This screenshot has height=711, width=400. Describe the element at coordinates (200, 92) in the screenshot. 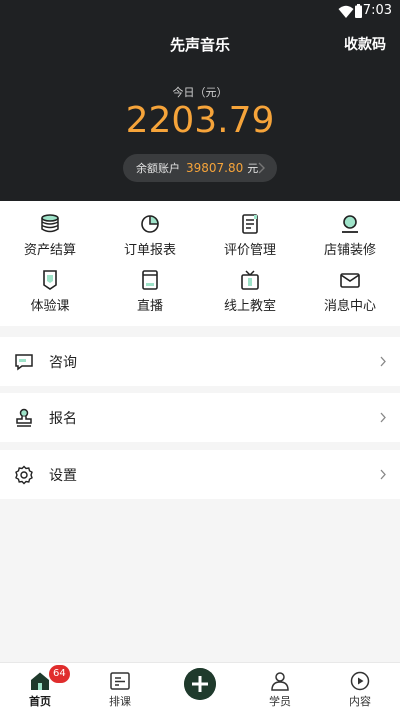

I see `today-label: 今日（元）` at that location.